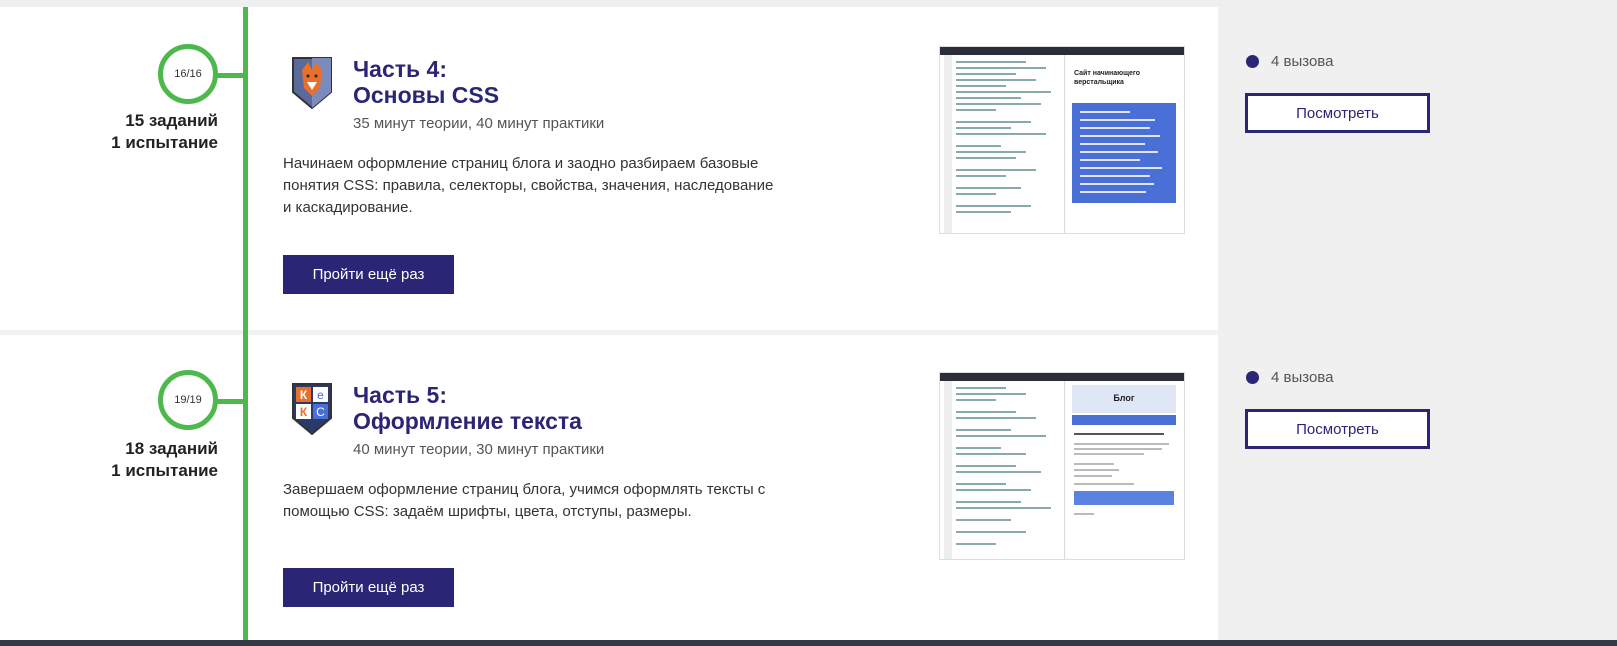 The width and height of the screenshot is (1617, 646). Describe the element at coordinates (467, 421) in the screenshot. I see `part-name: Оформление текста` at that location.